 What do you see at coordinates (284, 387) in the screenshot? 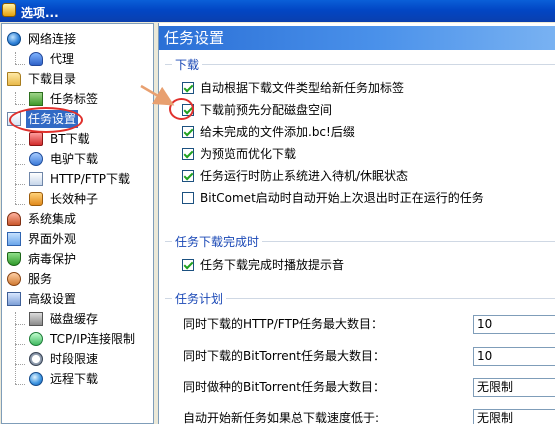
I see `bt-seed-max-label: 同时做种的BitTorrent任务最大数目：` at bounding box center [284, 387].